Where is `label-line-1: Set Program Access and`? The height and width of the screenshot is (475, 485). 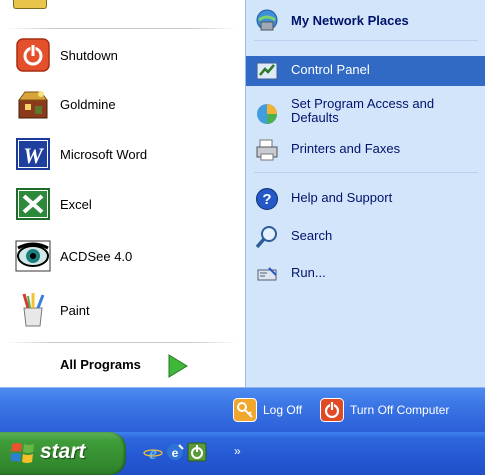 label-line-1: Set Program Access and is located at coordinates (363, 103).